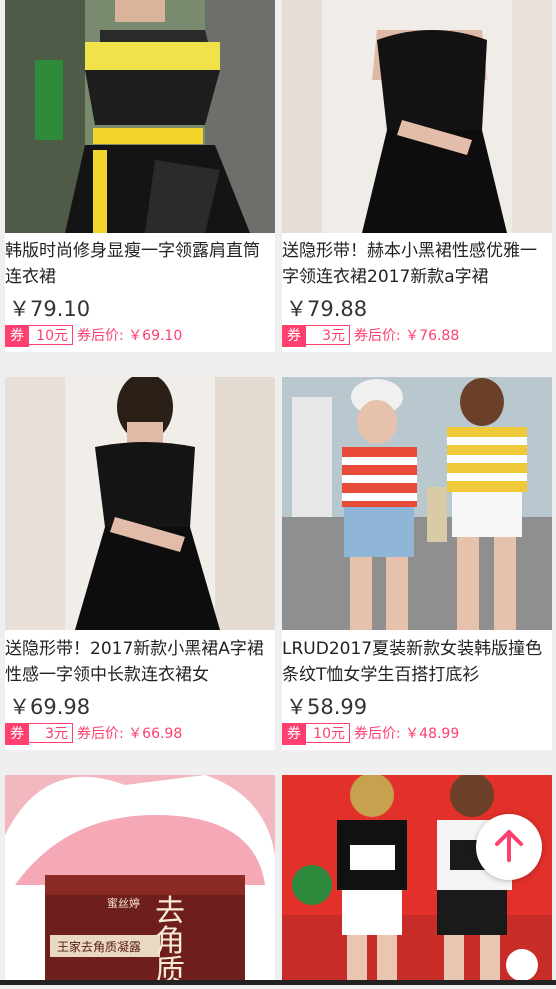  I want to click on arrow-up-icon, so click(509, 846).